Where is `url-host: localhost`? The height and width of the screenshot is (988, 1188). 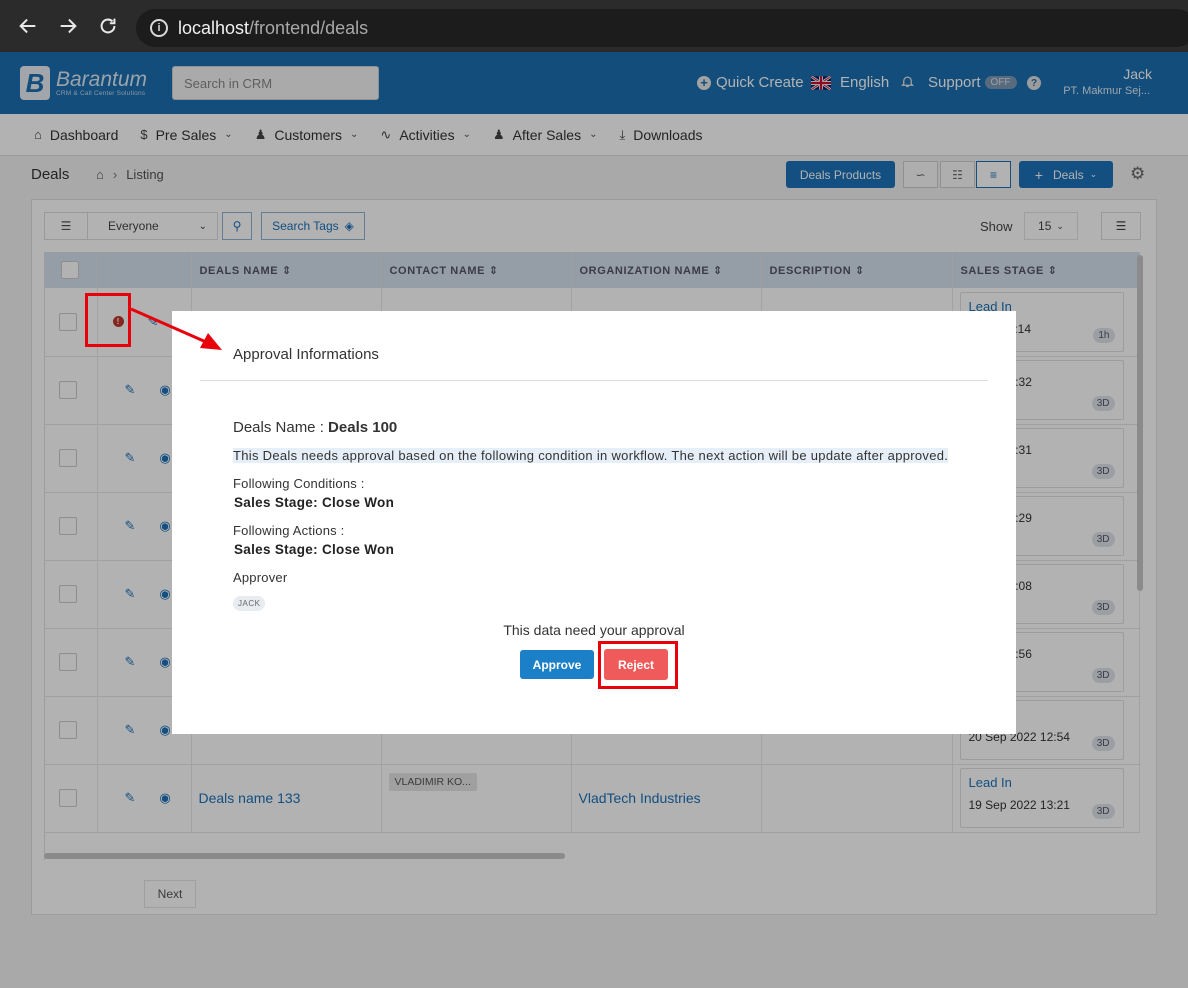
url-host: localhost is located at coordinates (214, 27).